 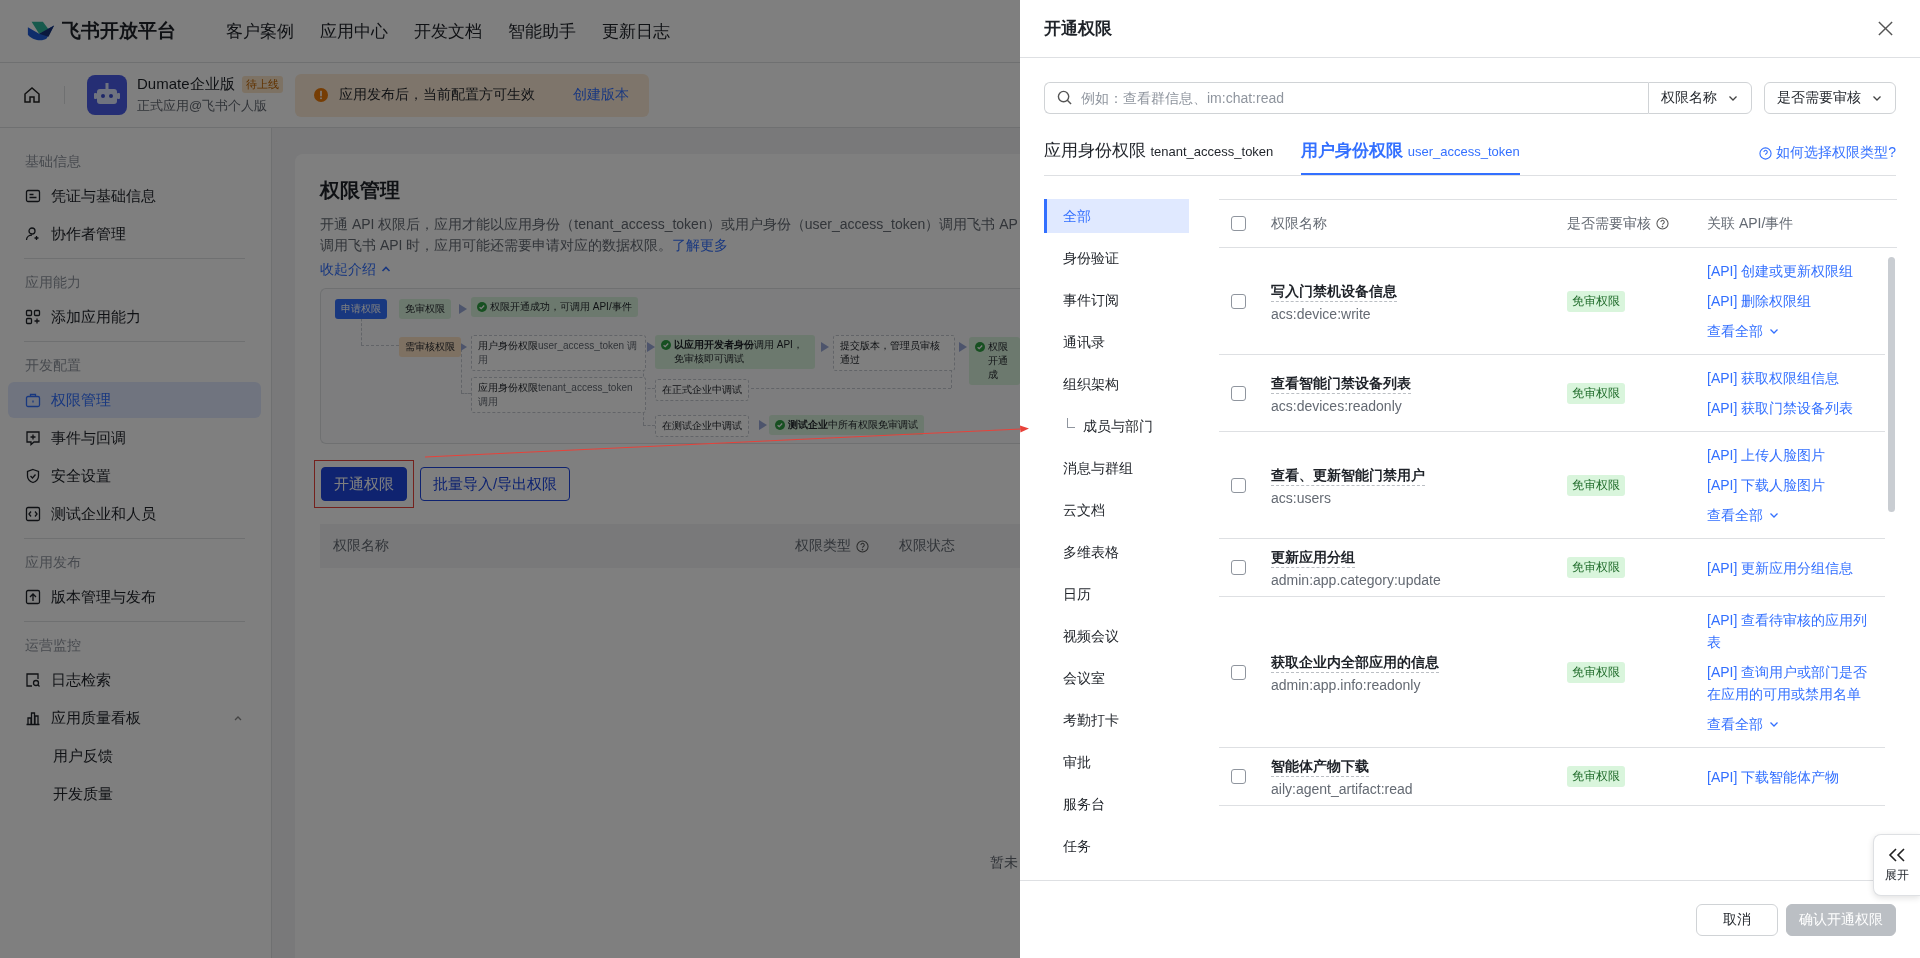 I want to click on sidebar-item: 权限管理, so click(x=134, y=400).